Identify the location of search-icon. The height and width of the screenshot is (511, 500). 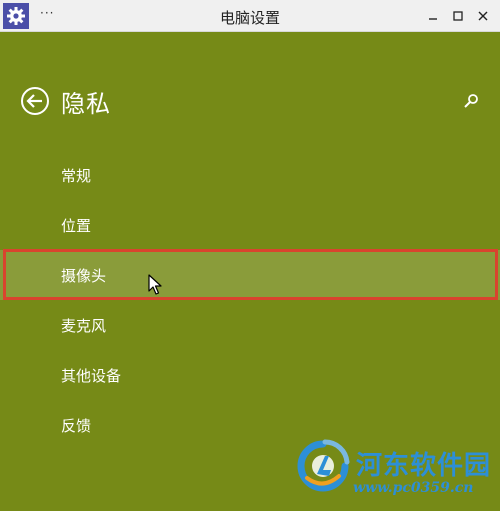
(471, 101).